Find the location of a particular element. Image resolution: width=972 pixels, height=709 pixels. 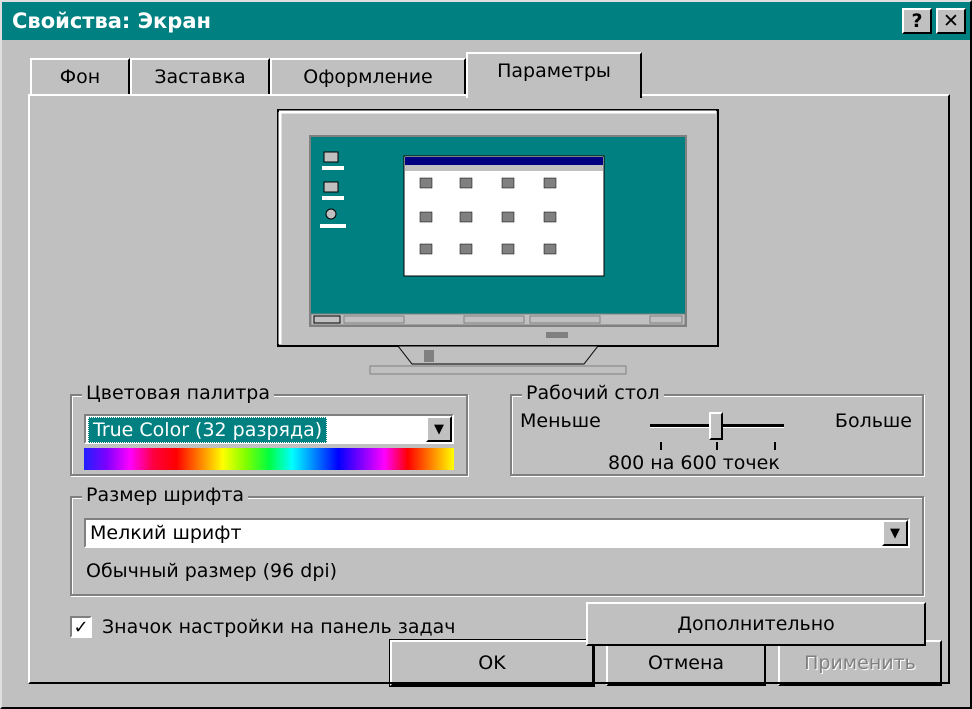

font-size-value: Мелкий шрифт is located at coordinates (166, 533).